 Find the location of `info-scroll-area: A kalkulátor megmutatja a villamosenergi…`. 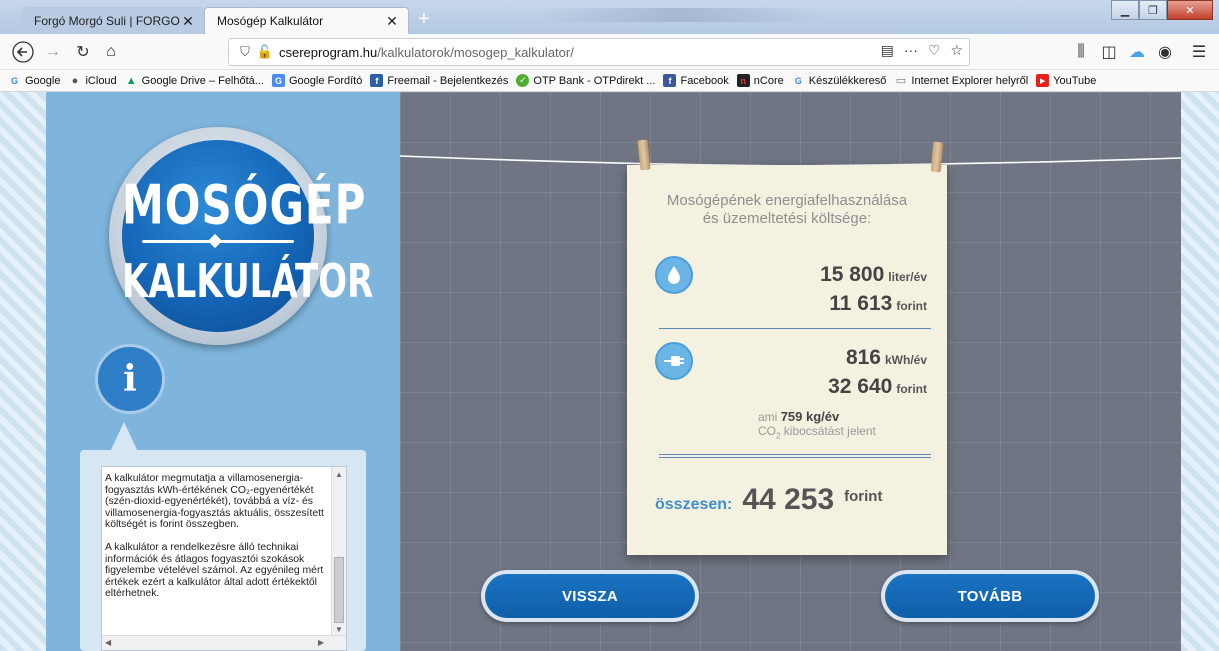

info-scroll-area: A kalkulátor megmutatja a villamosenergi… is located at coordinates (224, 558).